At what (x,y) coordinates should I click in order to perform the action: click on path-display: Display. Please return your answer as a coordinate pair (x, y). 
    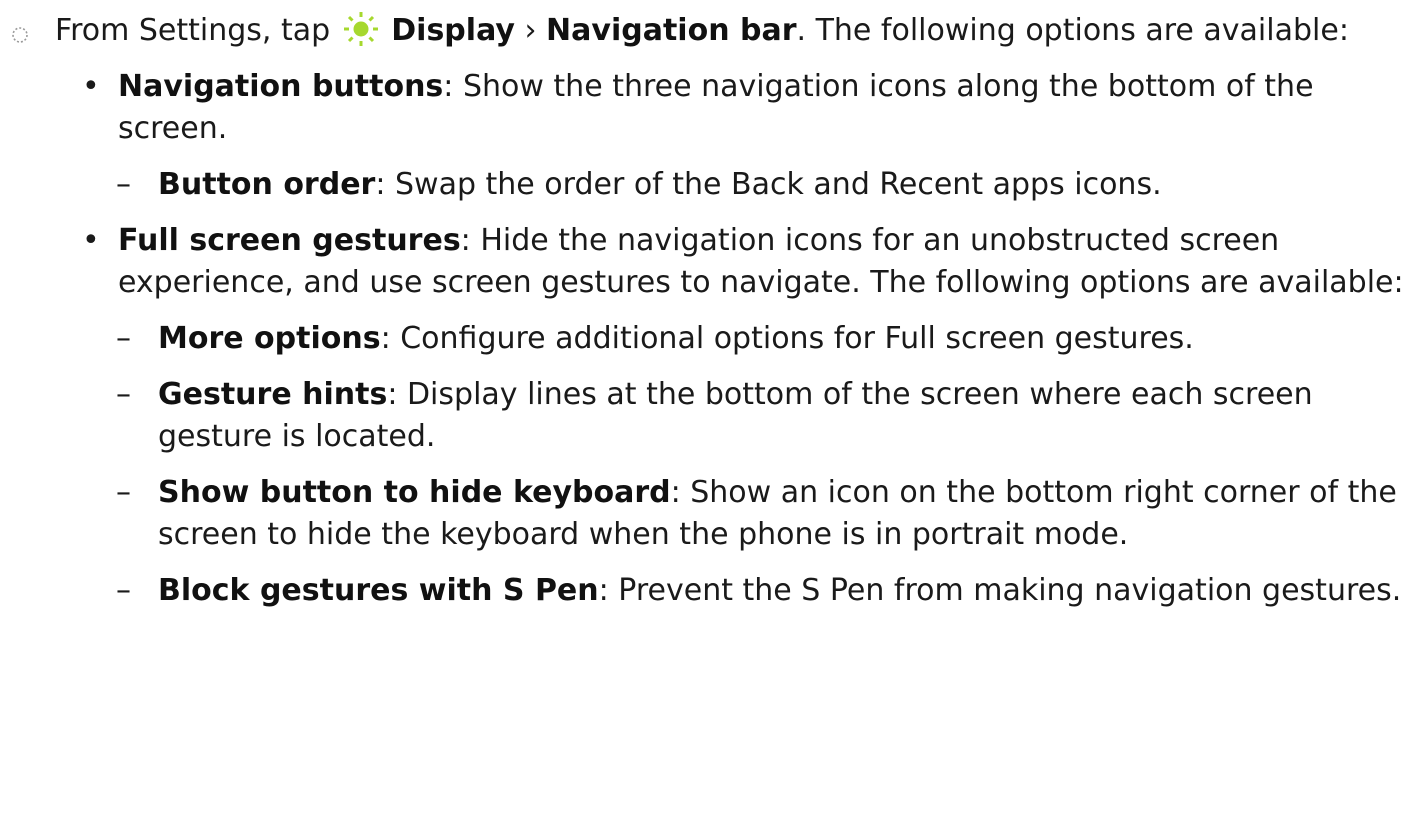
    Looking at the image, I should click on (453, 30).